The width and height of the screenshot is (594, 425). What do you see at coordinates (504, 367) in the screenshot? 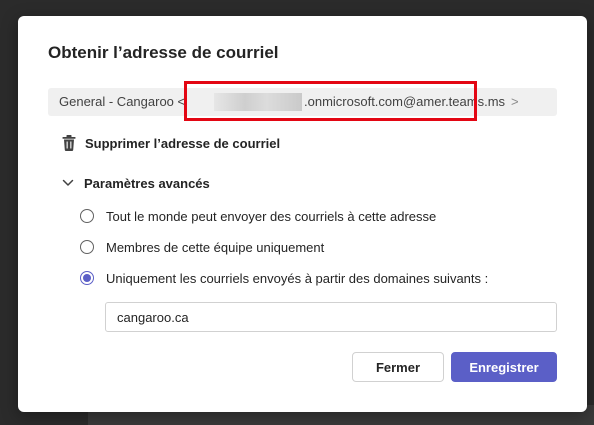
I see `save-button: Enregistrer` at bounding box center [504, 367].